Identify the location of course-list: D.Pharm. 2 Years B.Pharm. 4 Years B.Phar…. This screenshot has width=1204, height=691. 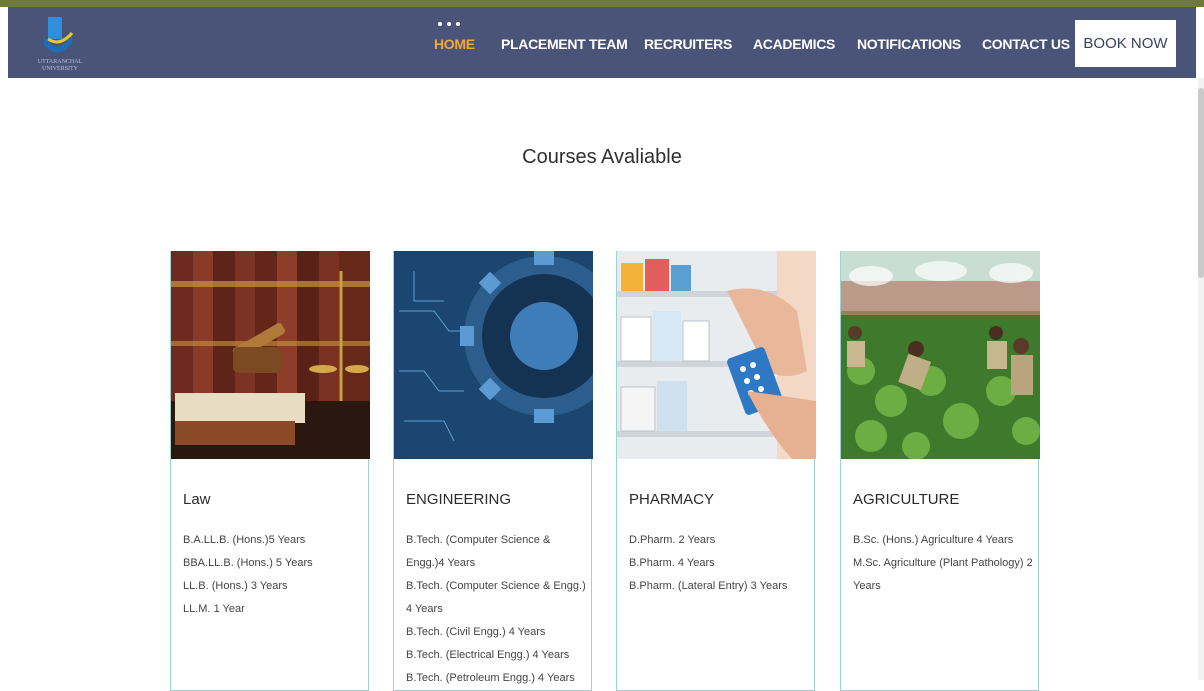
(719, 563).